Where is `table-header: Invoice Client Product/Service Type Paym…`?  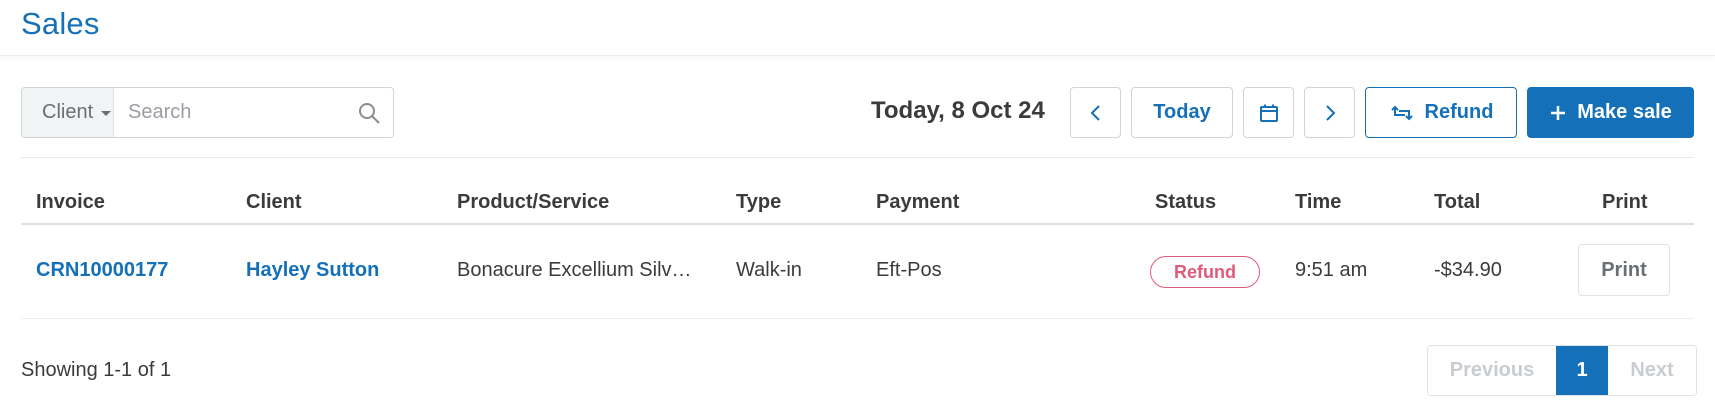 table-header: Invoice Client Product/Service Type Paym… is located at coordinates (857, 205).